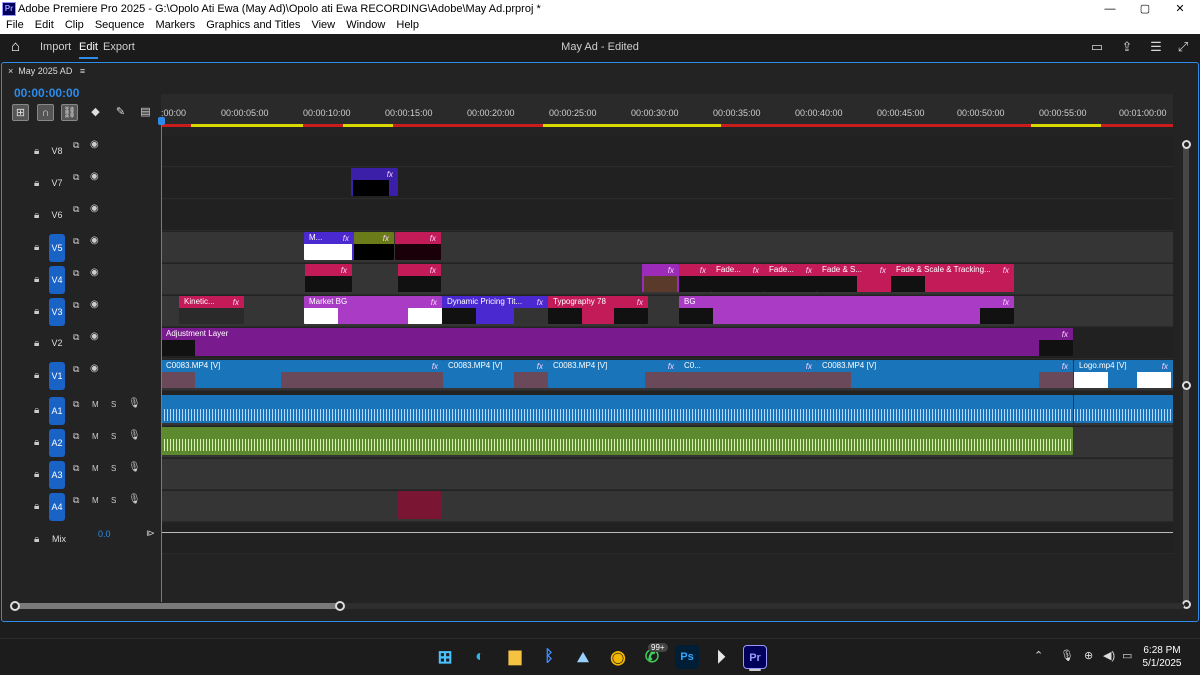  What do you see at coordinates (57, 215) in the screenshot?
I see `track-label-v6: V6` at bounding box center [57, 215].